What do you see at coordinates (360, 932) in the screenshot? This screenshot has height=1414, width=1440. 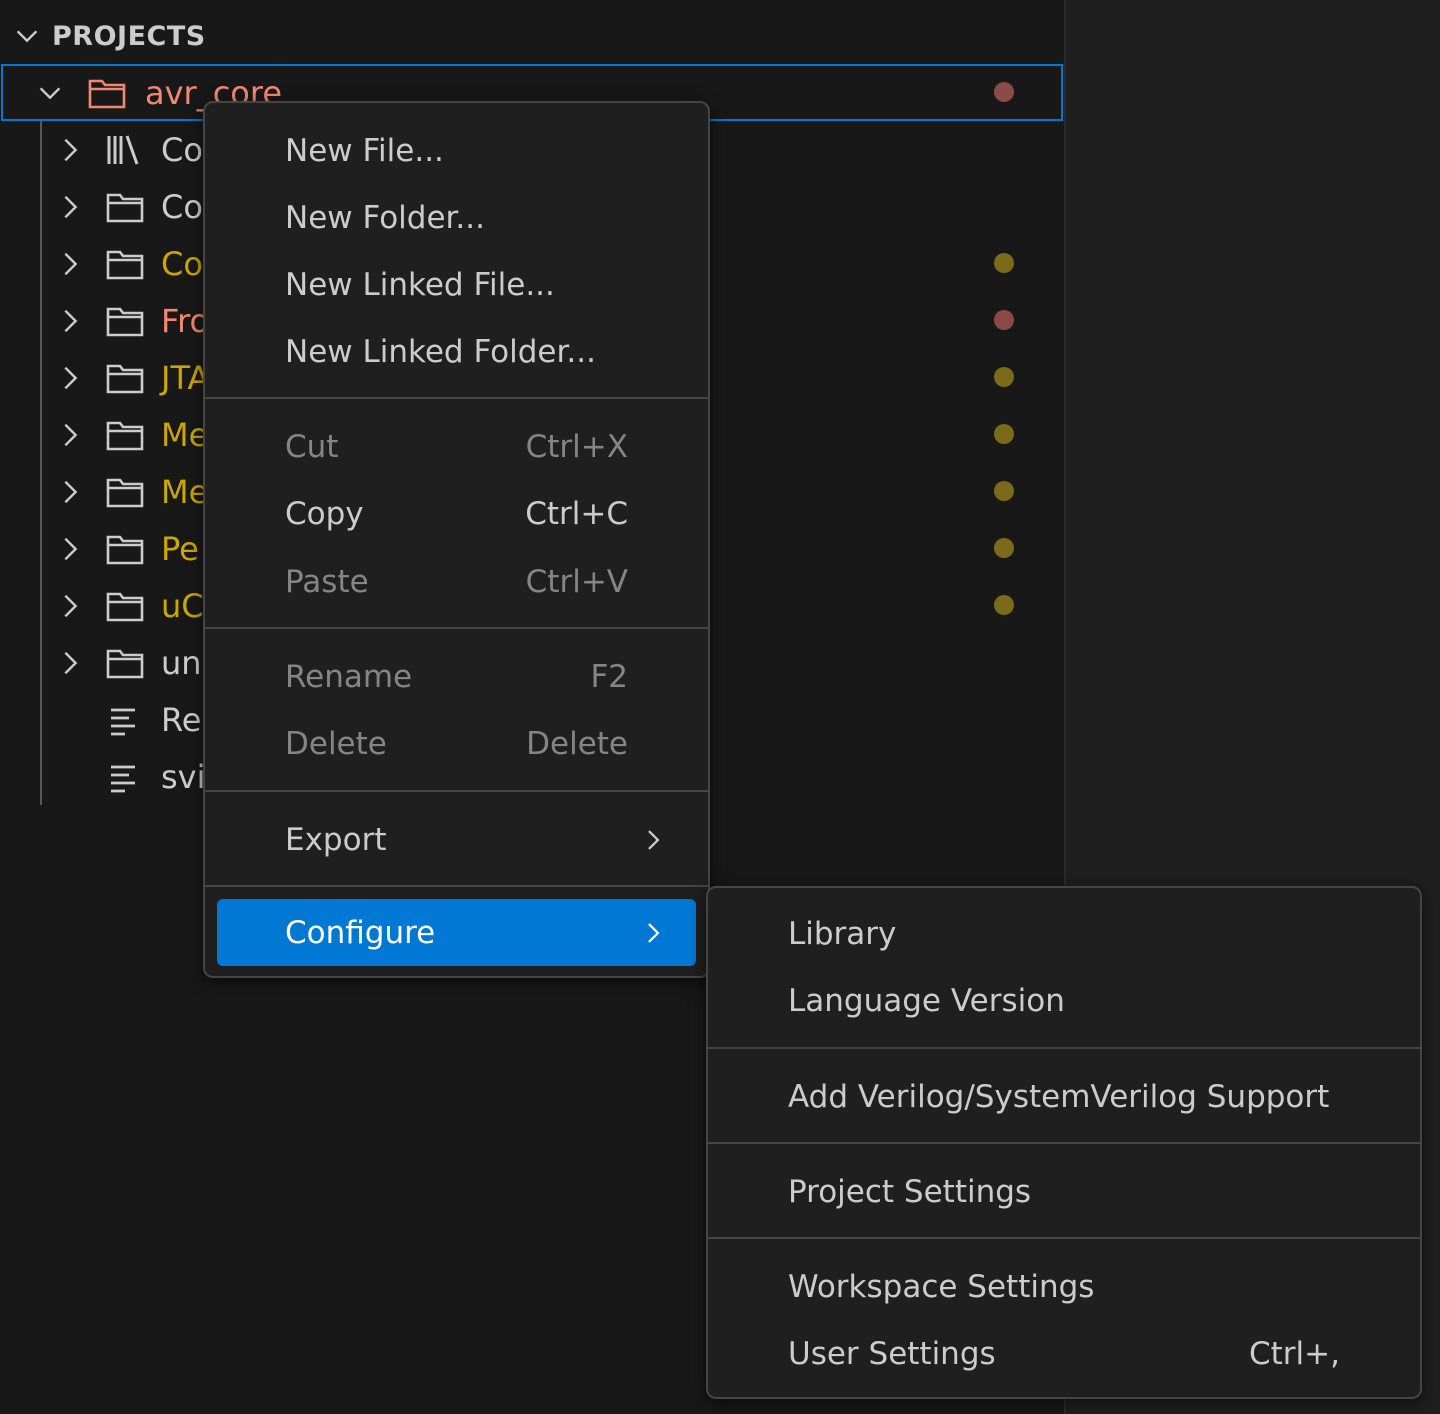 I see `menu-item-label: Configure` at bounding box center [360, 932].